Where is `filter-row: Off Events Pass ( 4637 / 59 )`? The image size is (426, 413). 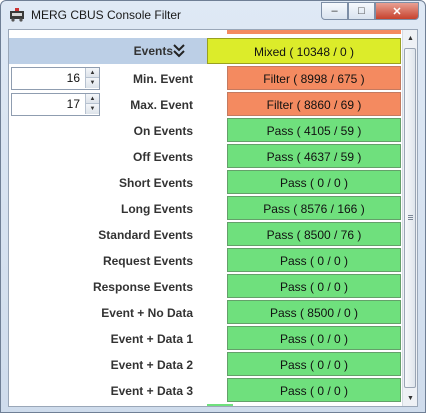 filter-row: Off Events Pass ( 4637 / 59 ) is located at coordinates (205, 157).